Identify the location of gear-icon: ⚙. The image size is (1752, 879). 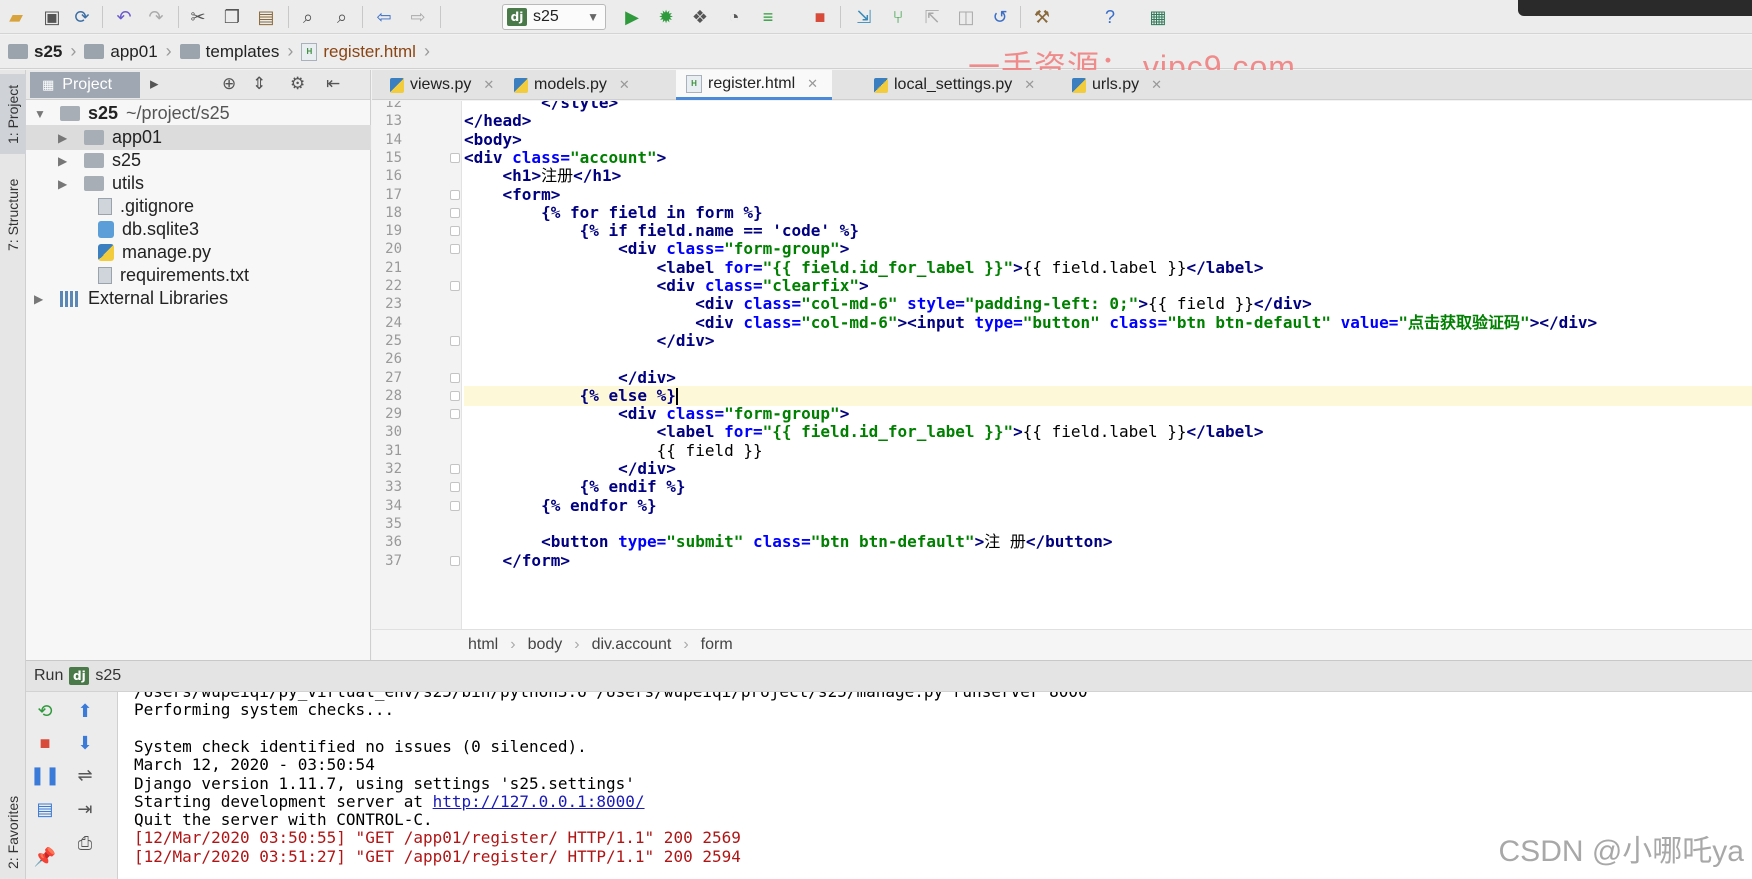
(297, 84).